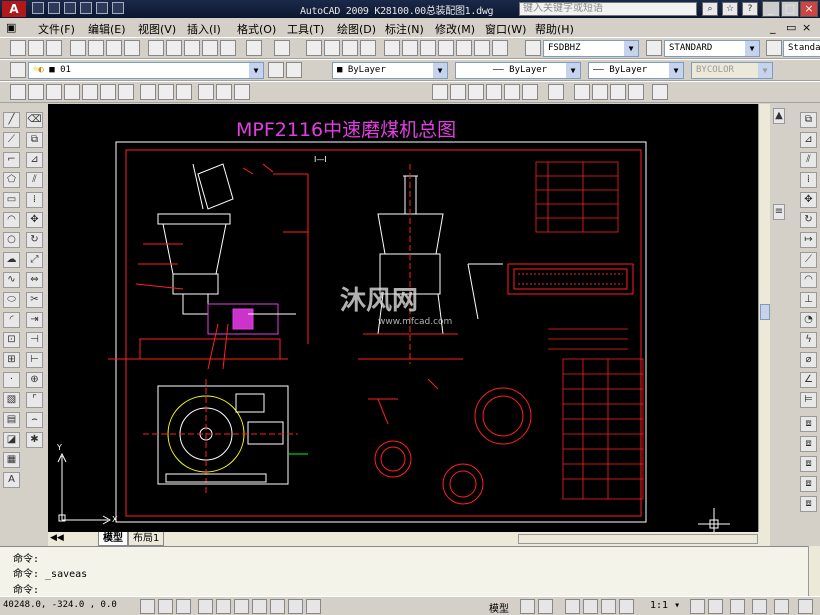 The height and width of the screenshot is (615, 820). I want to click on new-icon, so click(38, 8).